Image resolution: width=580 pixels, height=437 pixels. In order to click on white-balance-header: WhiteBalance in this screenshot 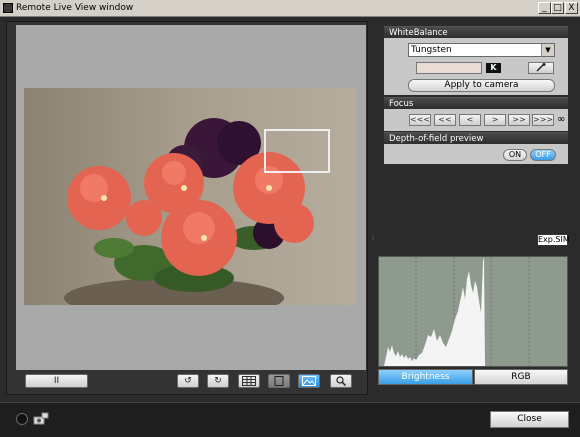, I will do `click(476, 32)`.